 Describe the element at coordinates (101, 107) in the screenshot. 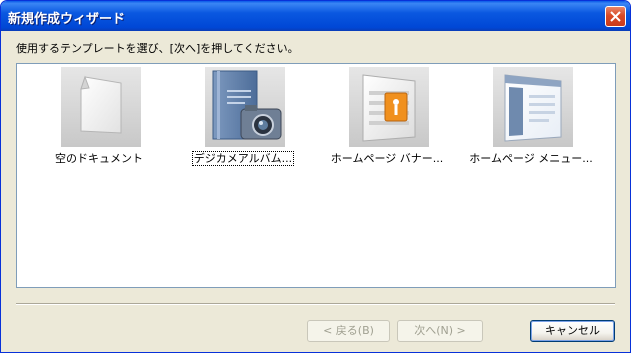

I see `blank-document-icon` at that location.